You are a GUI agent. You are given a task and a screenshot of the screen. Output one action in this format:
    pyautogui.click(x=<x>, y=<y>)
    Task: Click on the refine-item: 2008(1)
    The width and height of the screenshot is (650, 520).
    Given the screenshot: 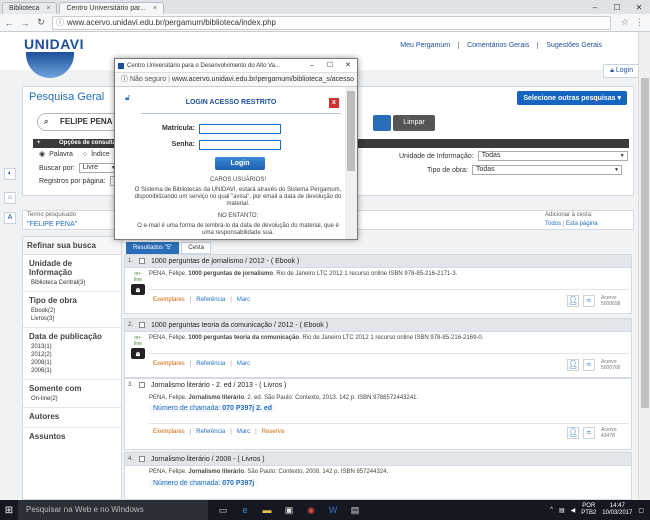 What is the action you would take?
    pyautogui.click(x=72, y=363)
    